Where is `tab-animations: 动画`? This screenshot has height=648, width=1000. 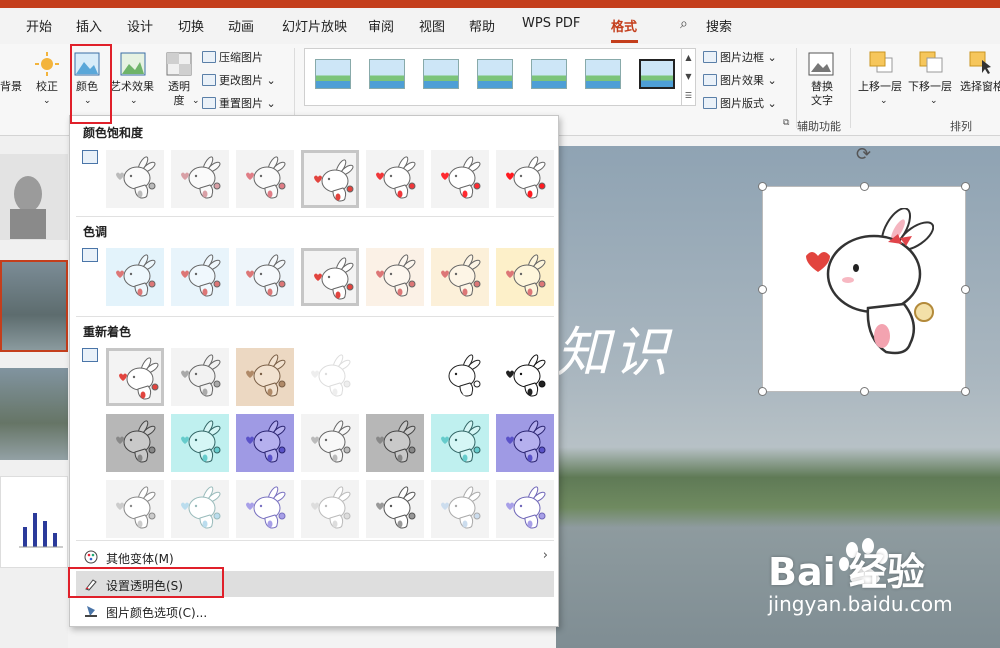 tab-animations: 动画 is located at coordinates (241, 25).